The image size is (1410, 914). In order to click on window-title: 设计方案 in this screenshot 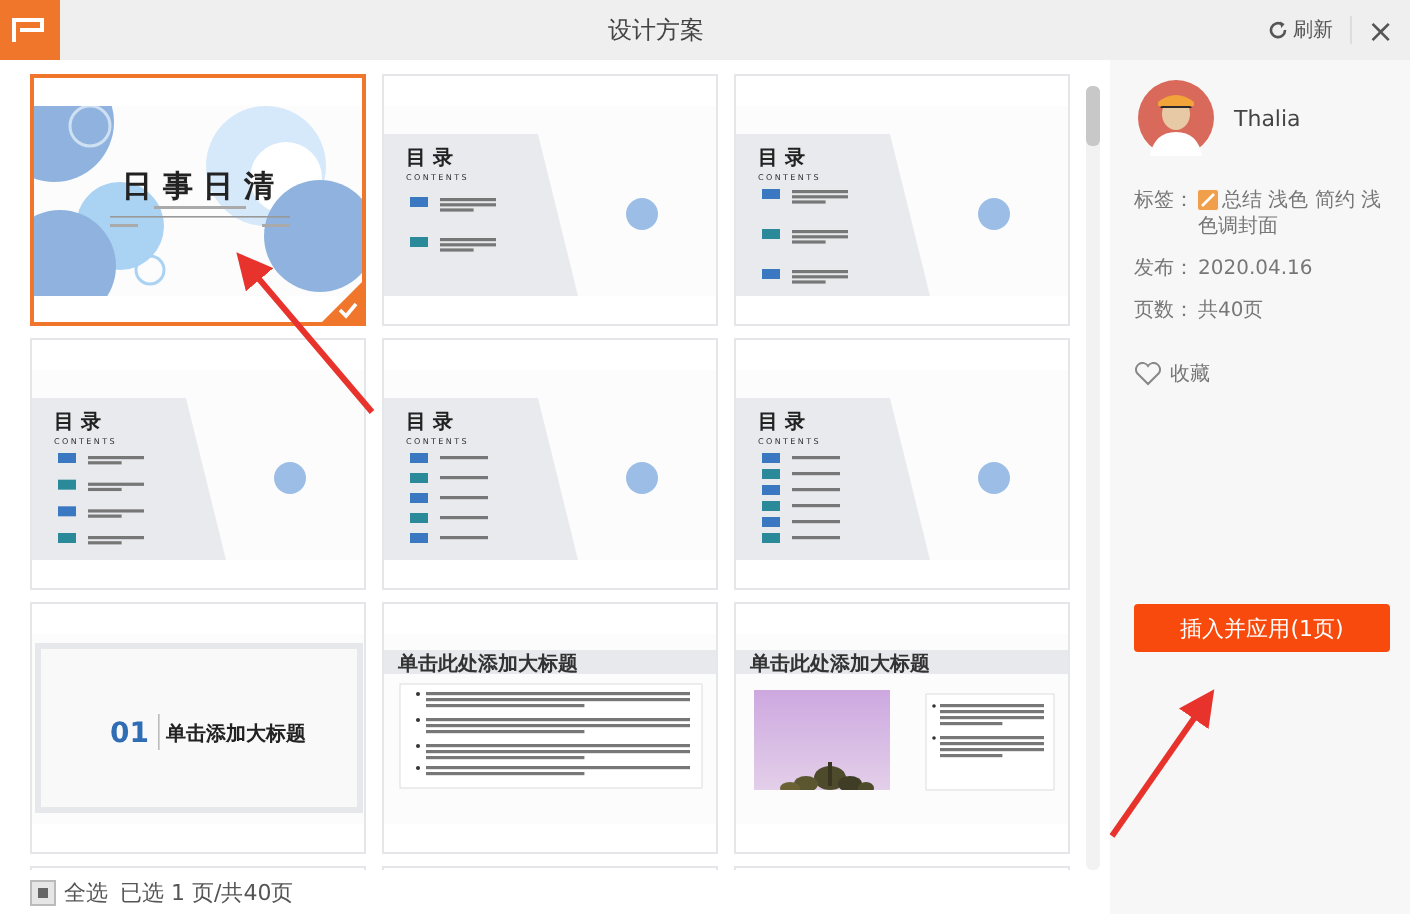, I will do `click(655, 30)`.